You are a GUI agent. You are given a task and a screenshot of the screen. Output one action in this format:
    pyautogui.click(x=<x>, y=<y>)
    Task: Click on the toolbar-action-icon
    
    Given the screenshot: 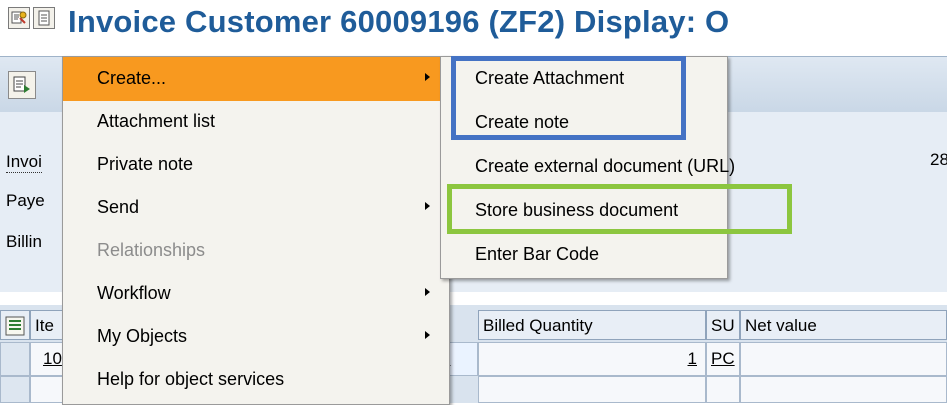 What is the action you would take?
    pyautogui.click(x=22, y=85)
    